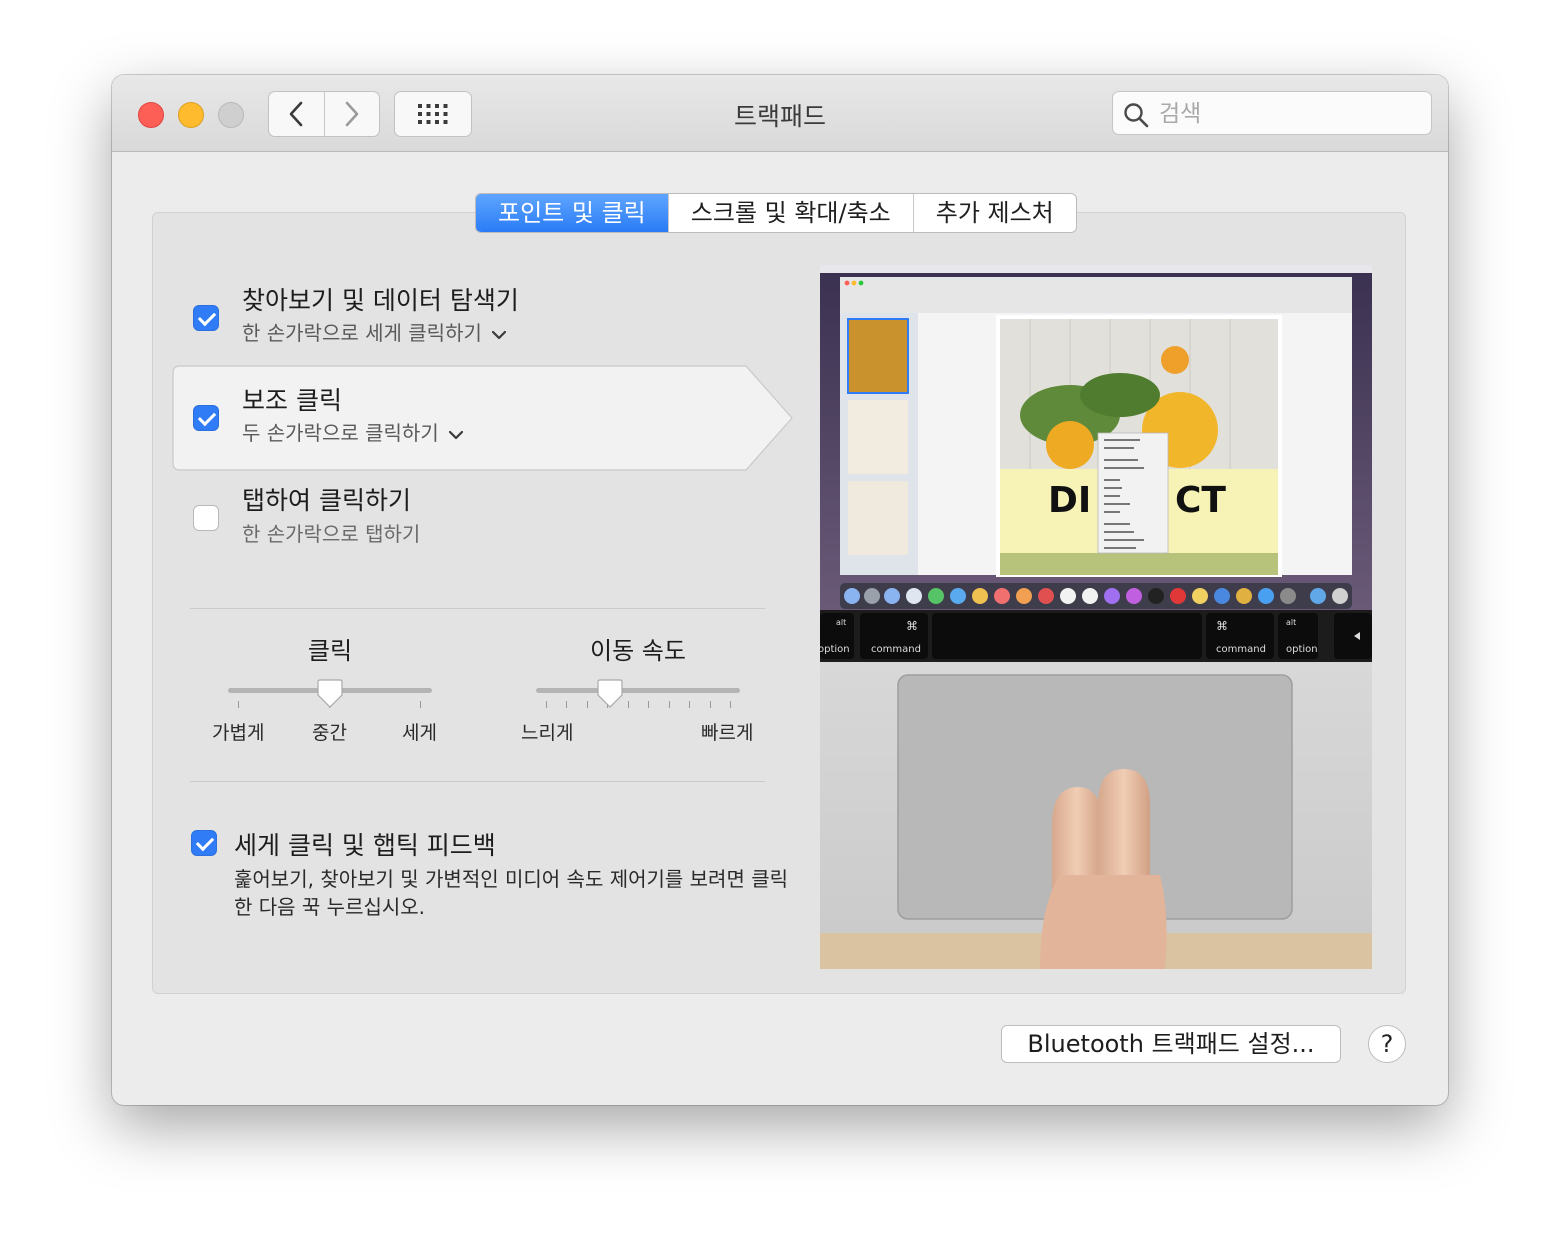 The image size is (1560, 1254). What do you see at coordinates (292, 400) in the screenshot?
I see `option-title: 보조 클릭` at bounding box center [292, 400].